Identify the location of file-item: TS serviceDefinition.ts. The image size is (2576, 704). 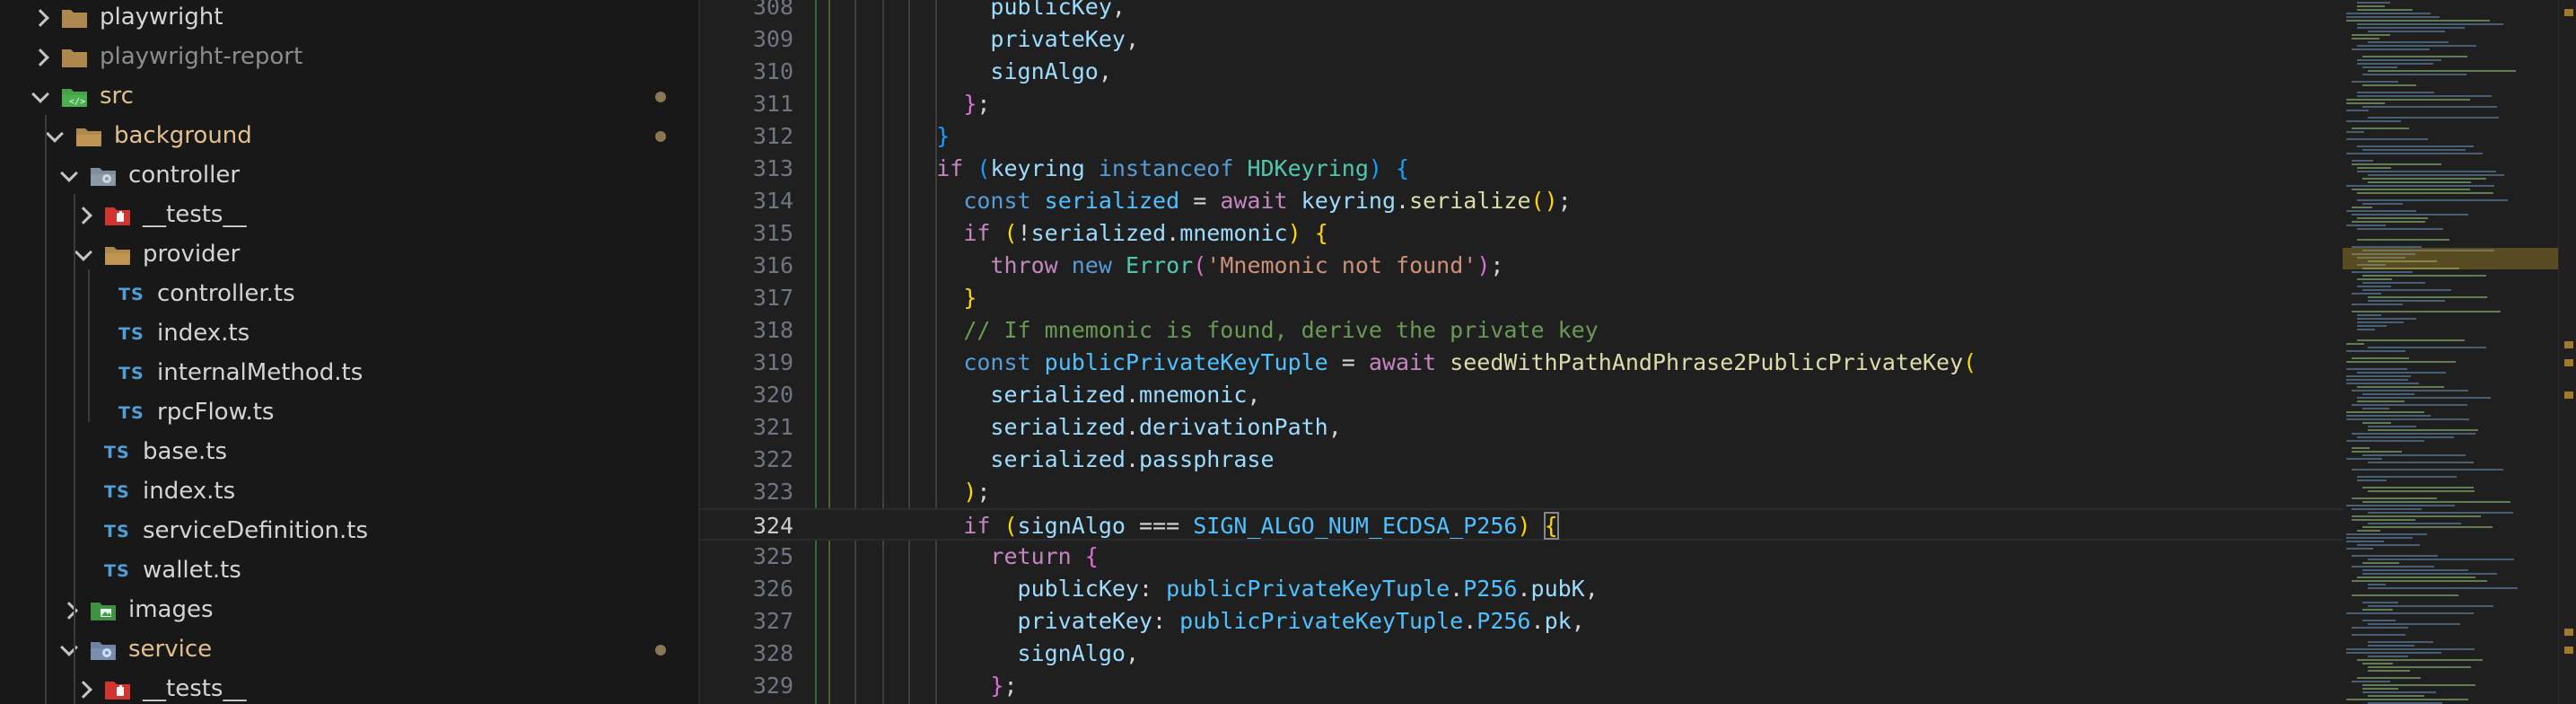
(349, 531).